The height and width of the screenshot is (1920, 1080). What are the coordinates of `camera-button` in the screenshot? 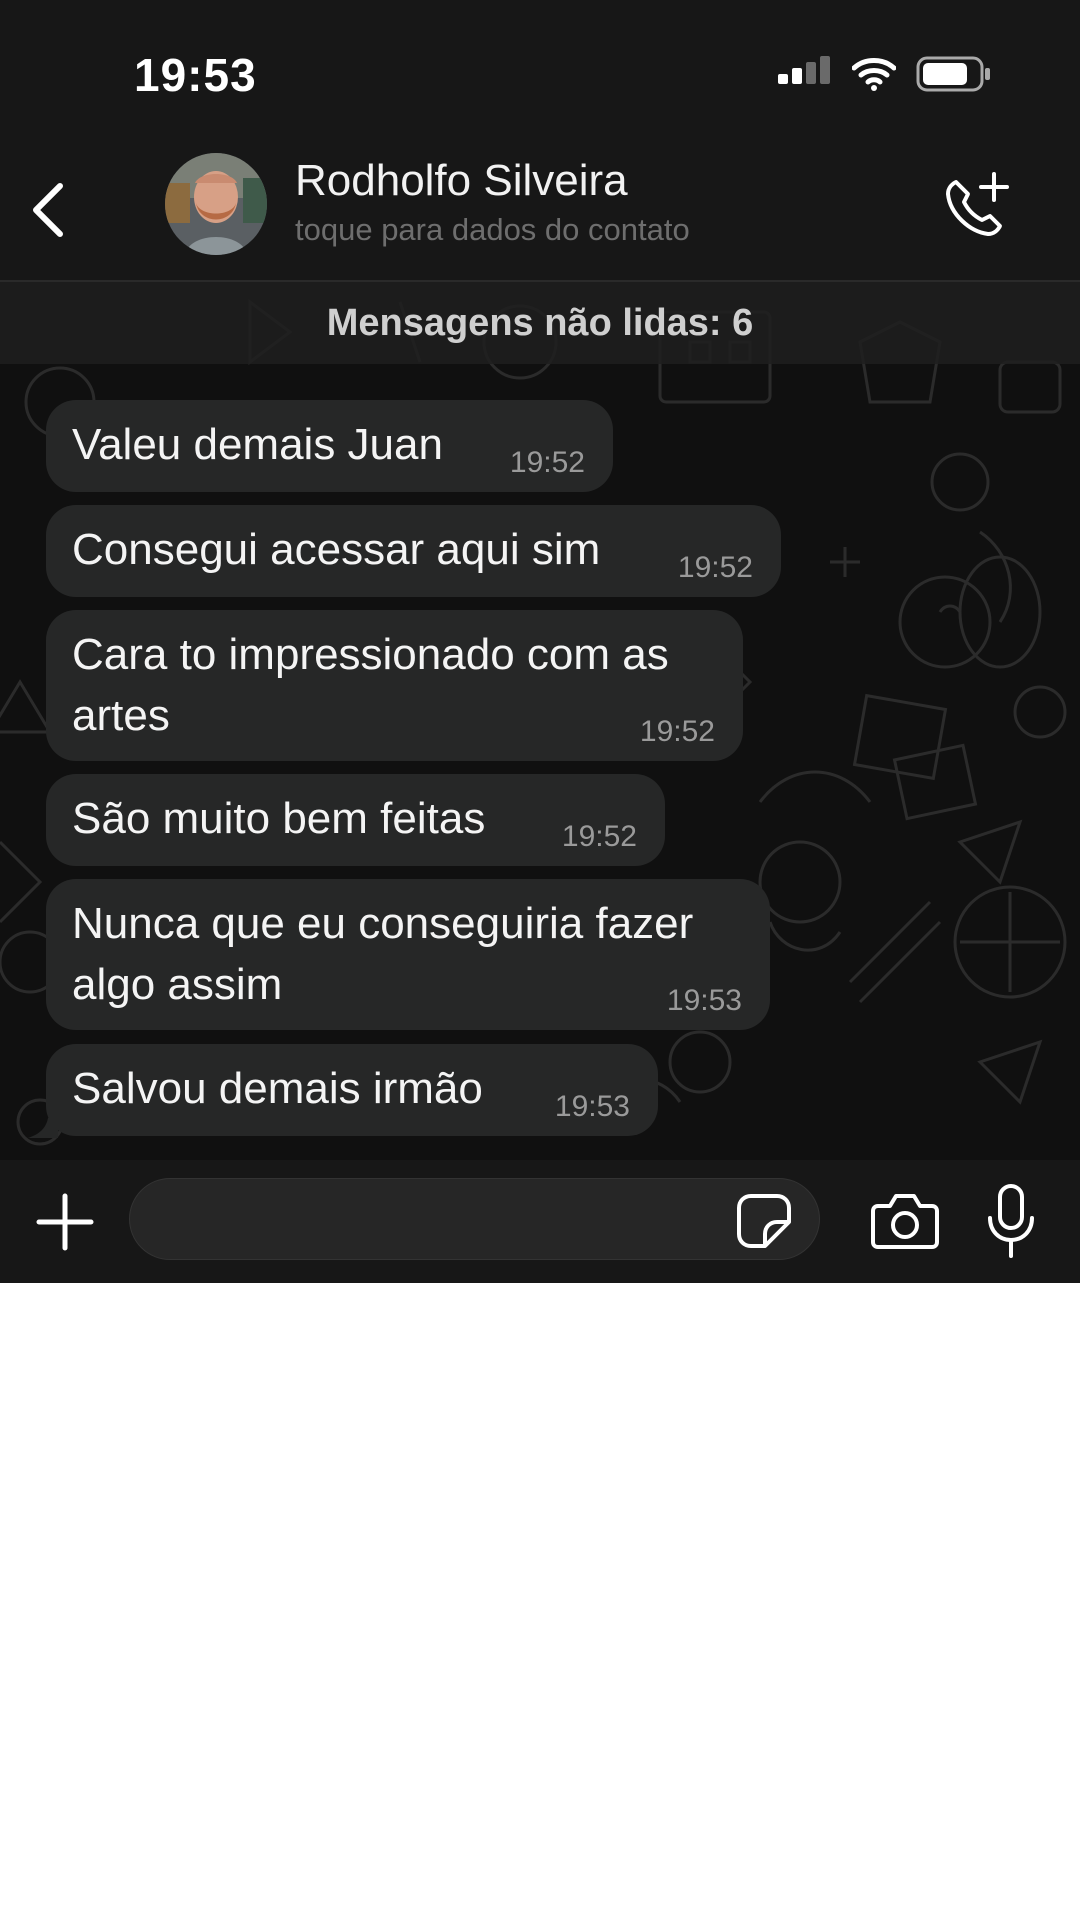 It's located at (905, 1221).